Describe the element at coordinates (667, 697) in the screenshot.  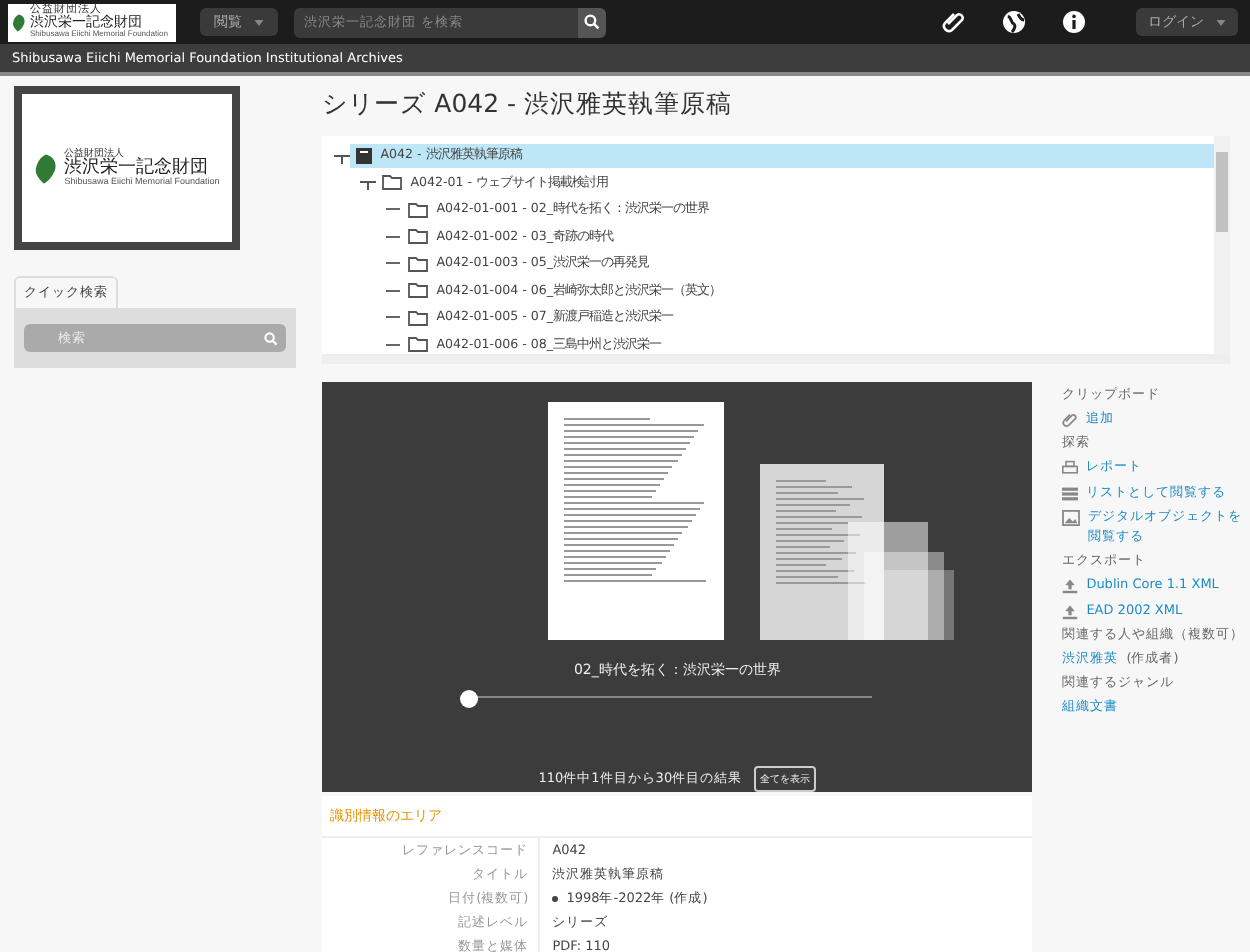
I see `carousel-slider` at that location.